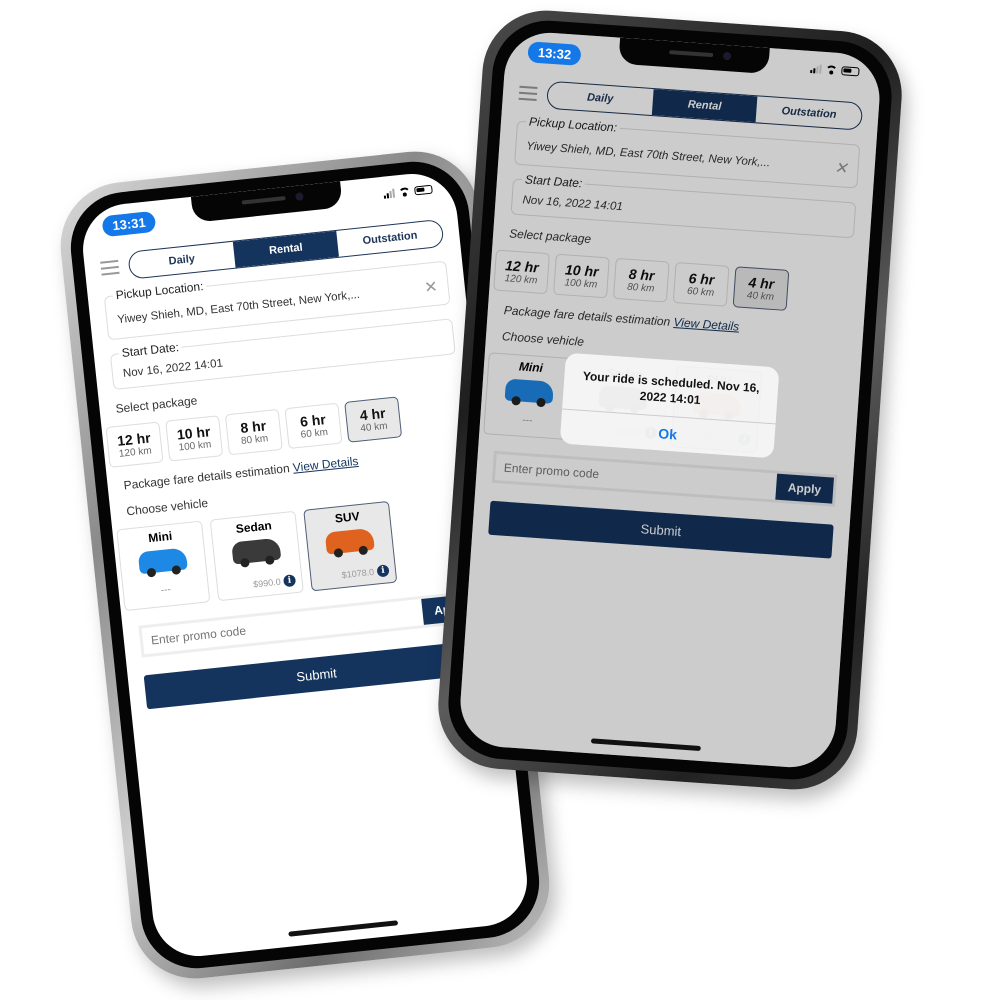 This screenshot has width=1000, height=1000. Describe the element at coordinates (150, 350) in the screenshot. I see `start-date-label: Start Date:` at that location.